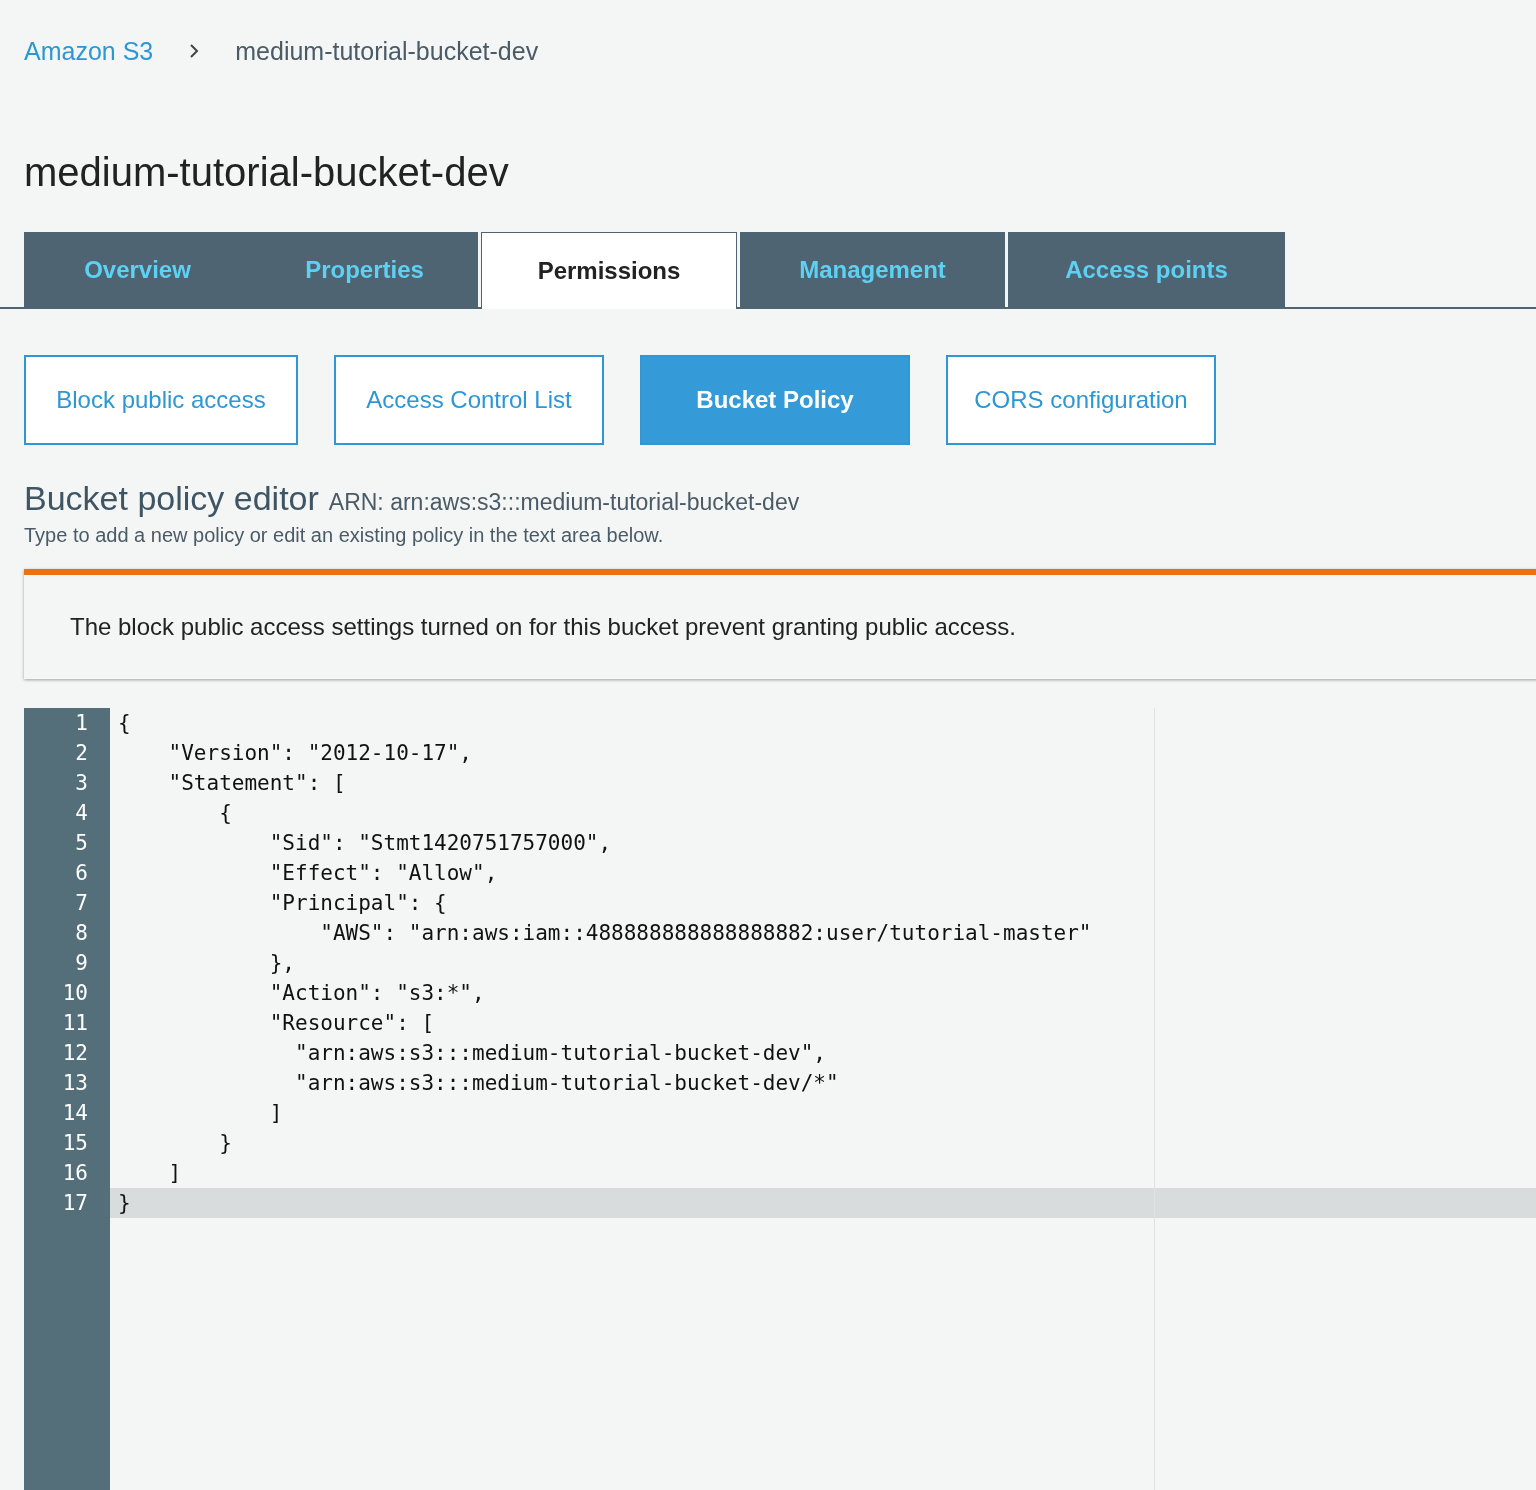 The width and height of the screenshot is (1536, 1490). I want to click on line-number: 3, so click(81, 783).